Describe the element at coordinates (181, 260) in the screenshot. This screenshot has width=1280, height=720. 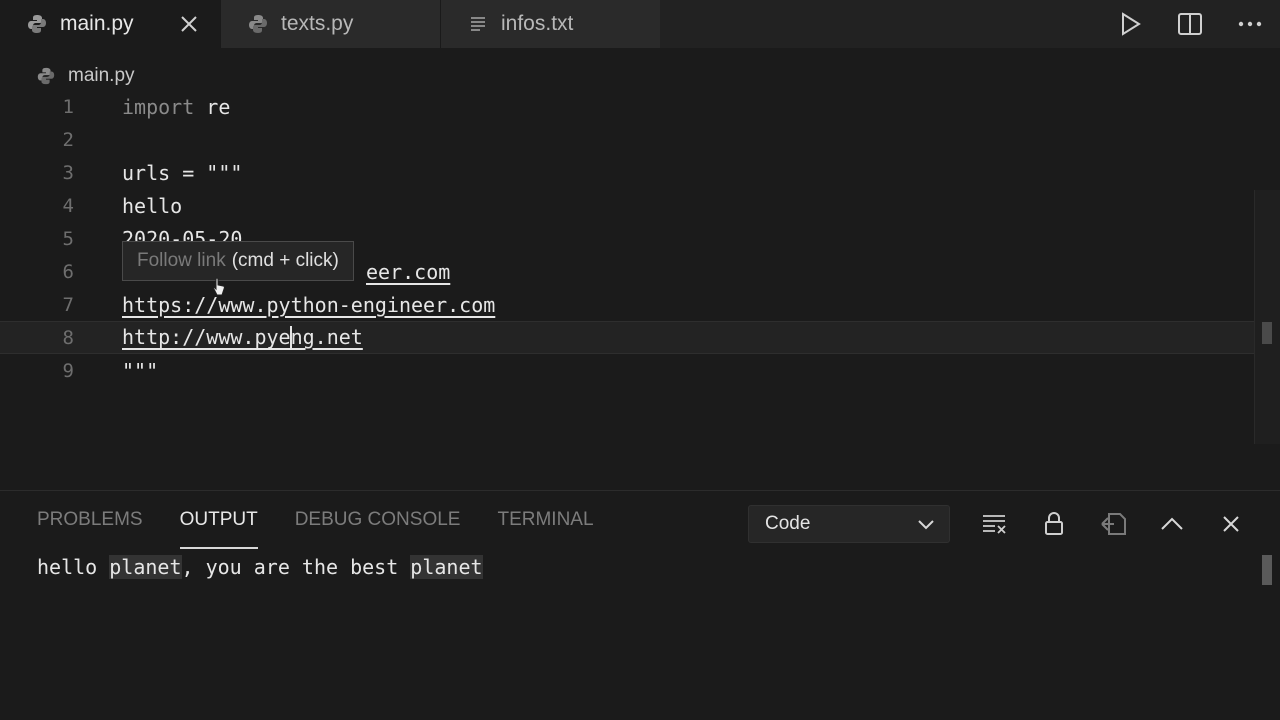
I see `tooltip-action: Follow link` at that location.